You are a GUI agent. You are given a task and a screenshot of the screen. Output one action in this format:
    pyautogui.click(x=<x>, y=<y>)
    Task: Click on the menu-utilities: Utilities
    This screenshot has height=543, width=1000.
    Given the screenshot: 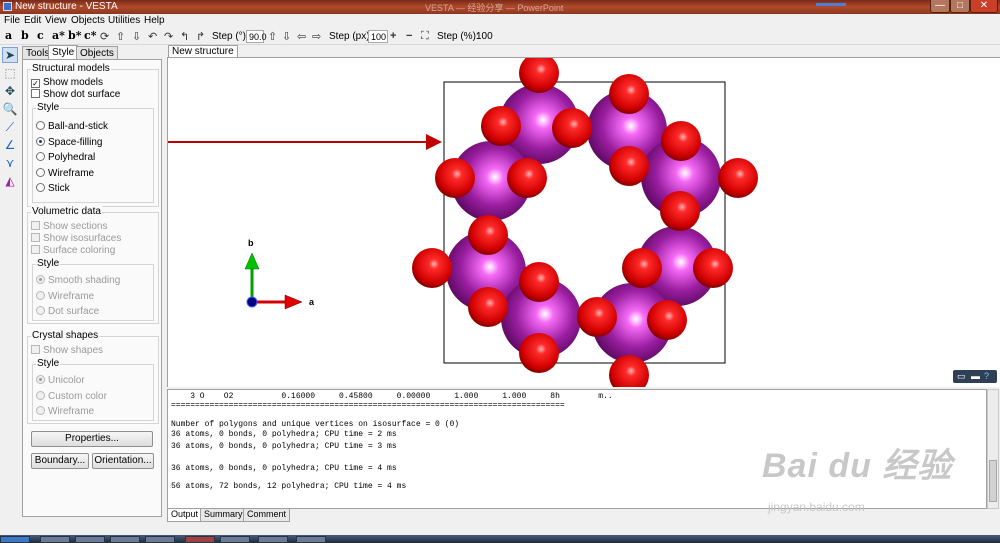 What is the action you would take?
    pyautogui.click(x=124, y=20)
    